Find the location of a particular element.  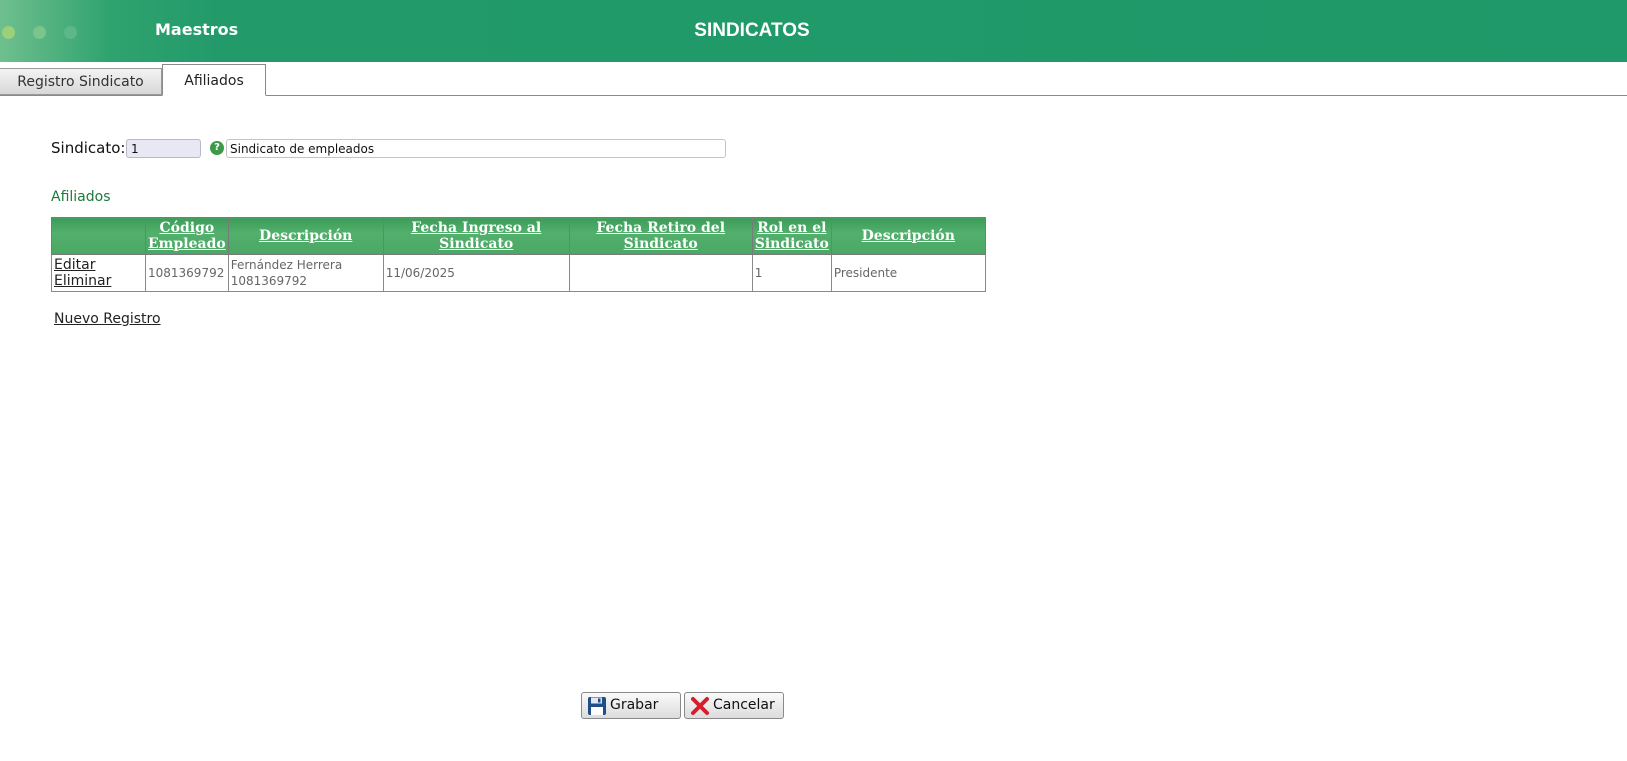

header-fecha-ingreso: Fecha Ingreso al Sindicato is located at coordinates (476, 236).